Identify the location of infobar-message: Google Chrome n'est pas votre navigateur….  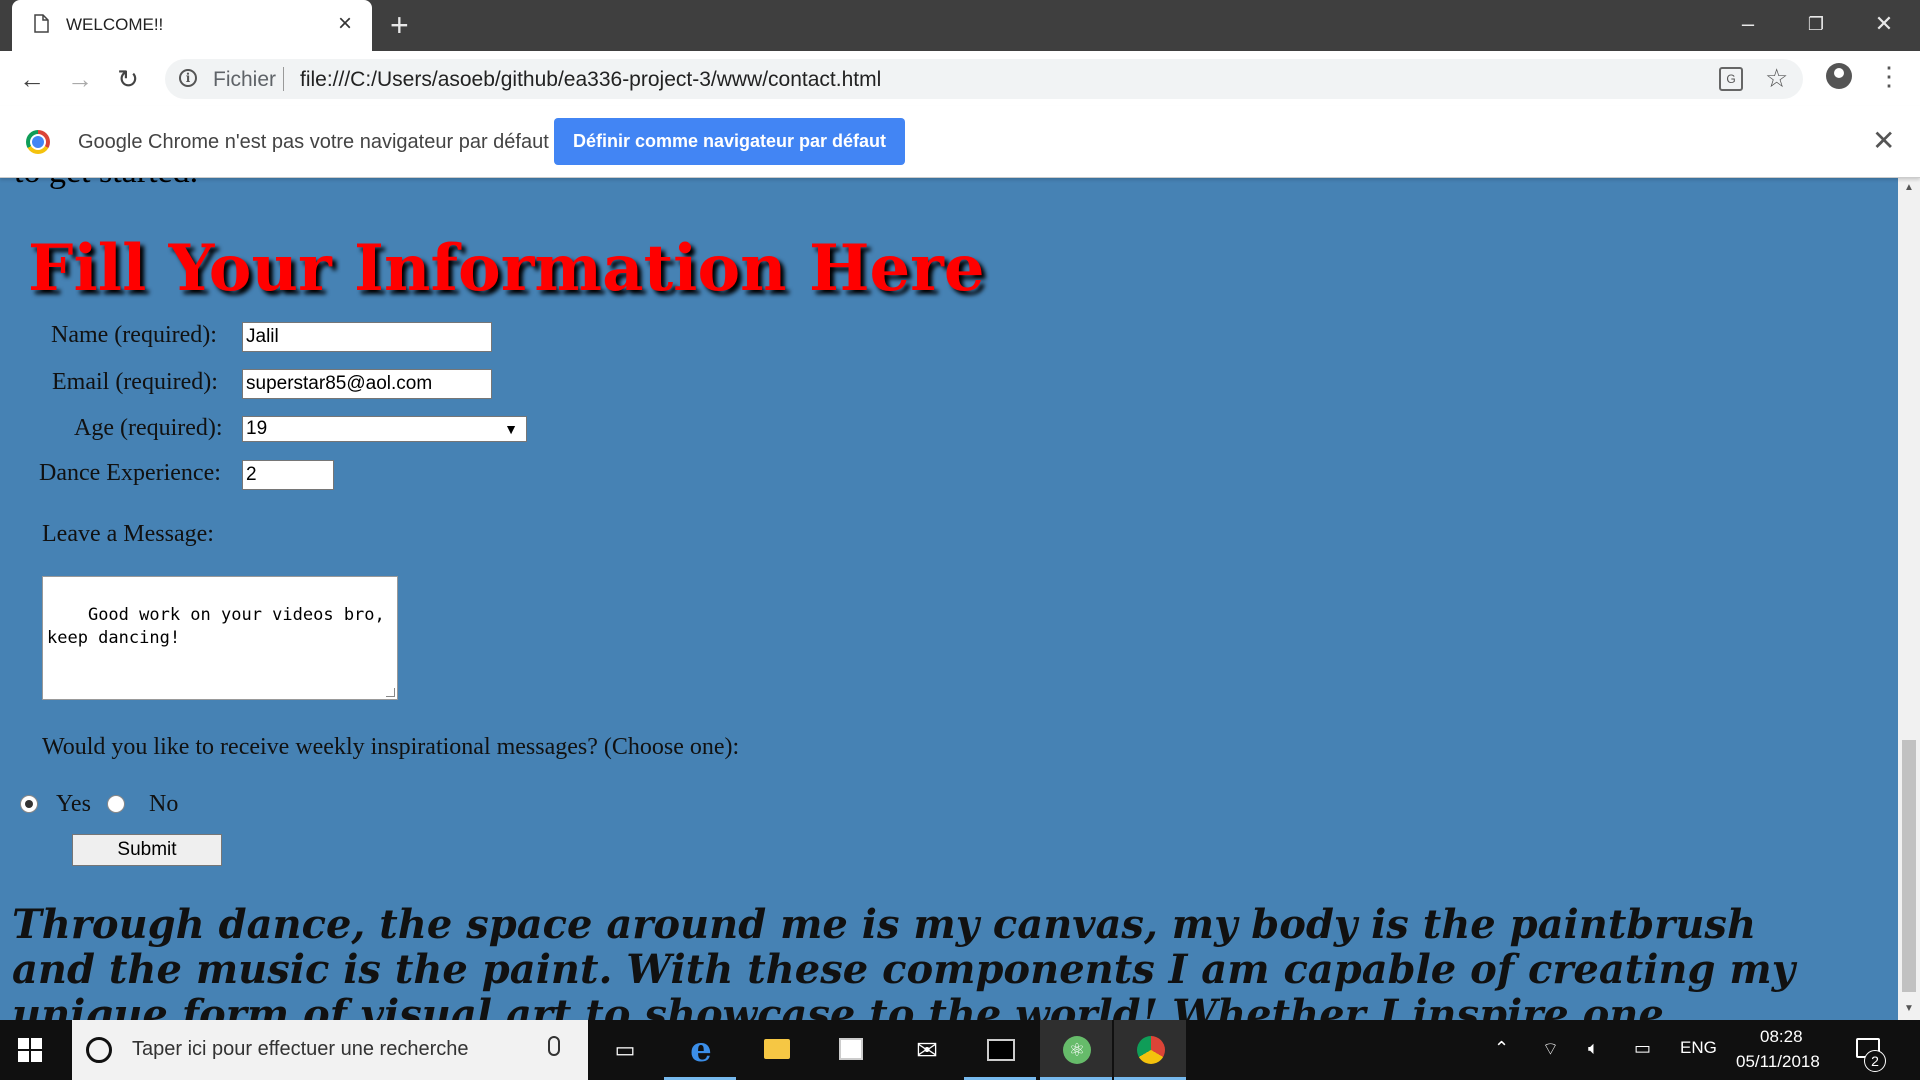
(313, 142).